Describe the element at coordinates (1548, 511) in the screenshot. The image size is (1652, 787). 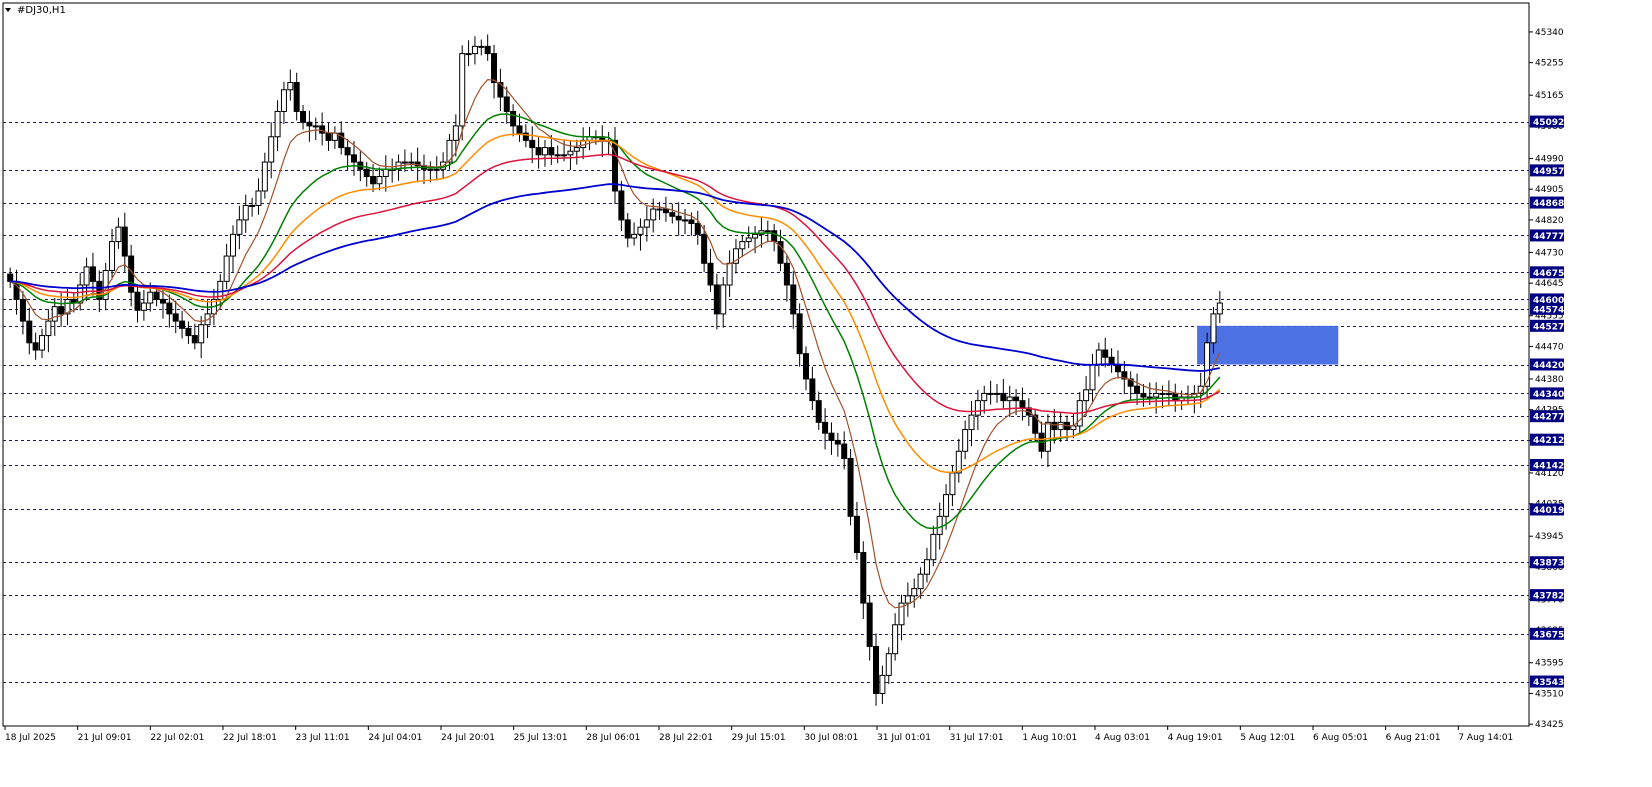
I see `level-tag-label: 44019` at that location.